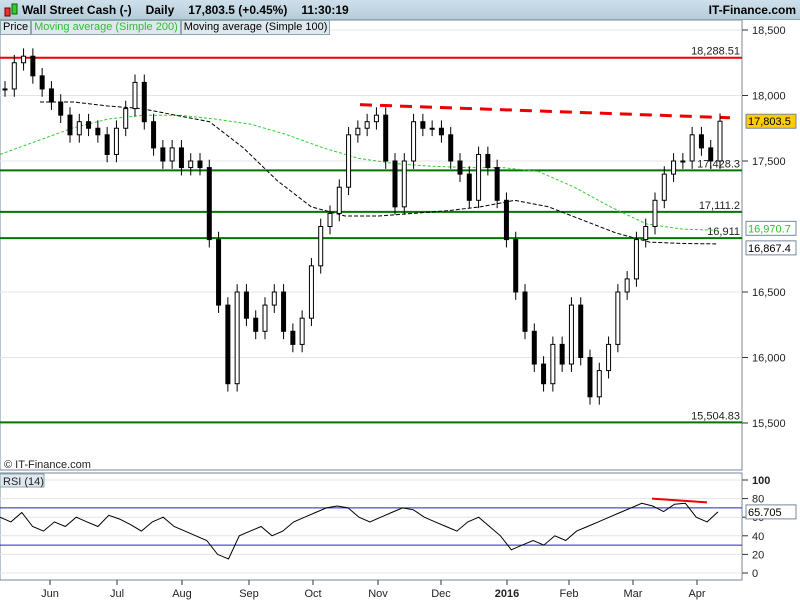 The height and width of the screenshot is (600, 800). I want to click on x-tick-label: Jun, so click(50, 594).